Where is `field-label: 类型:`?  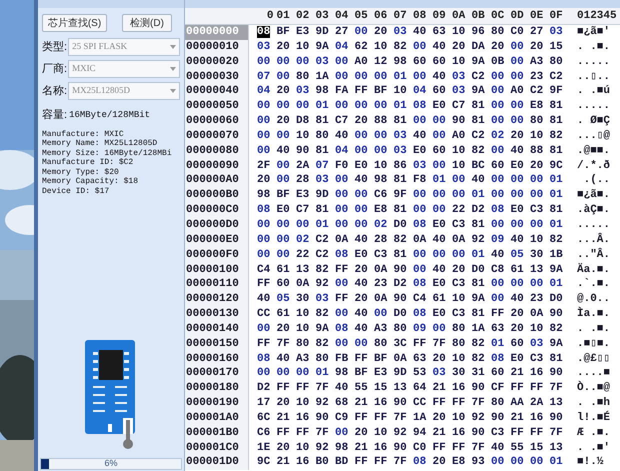
field-label: 类型: is located at coordinates (55, 47).